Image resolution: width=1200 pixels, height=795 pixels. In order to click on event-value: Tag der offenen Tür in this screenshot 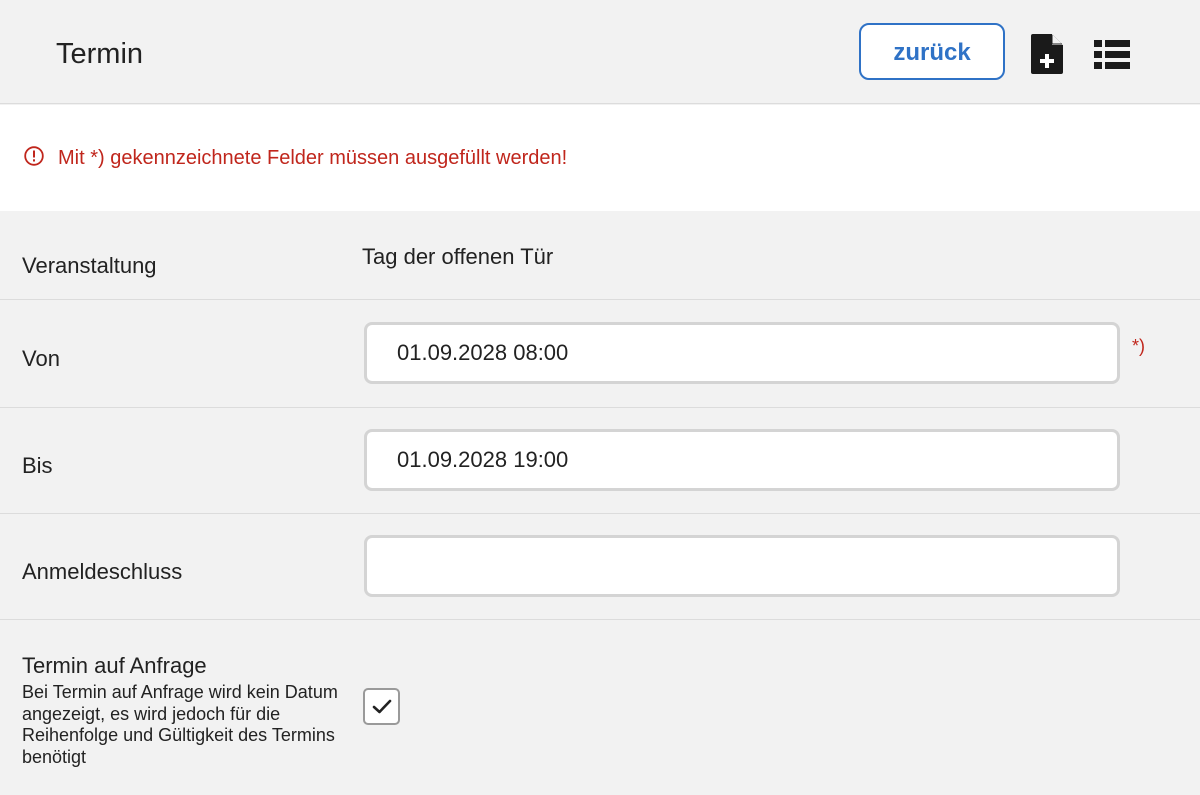, I will do `click(458, 256)`.